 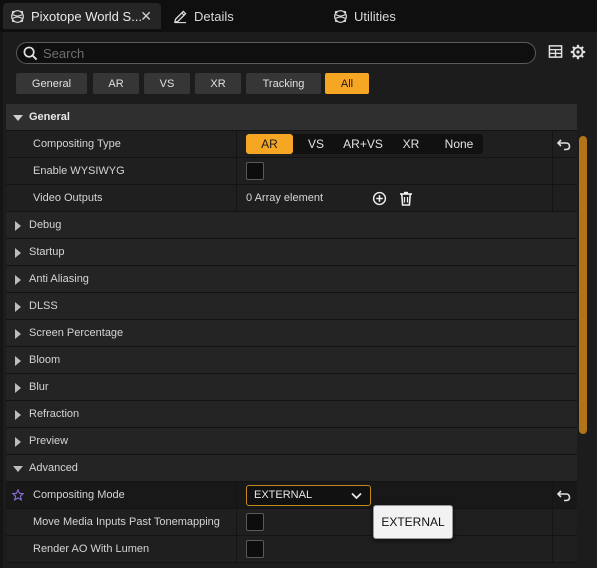 What do you see at coordinates (218, 83) in the screenshot?
I see `filter-xr: XR` at bounding box center [218, 83].